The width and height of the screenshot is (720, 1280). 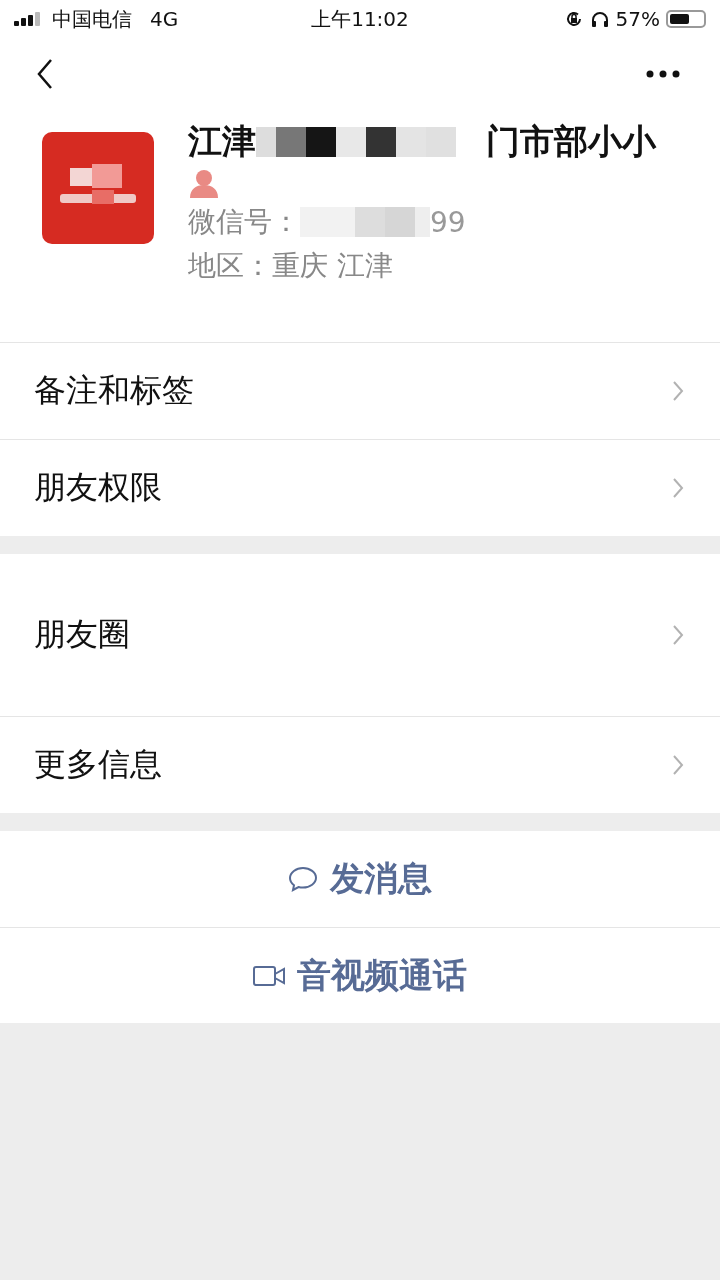 I want to click on contact-name: 江津, so click(x=222, y=141).